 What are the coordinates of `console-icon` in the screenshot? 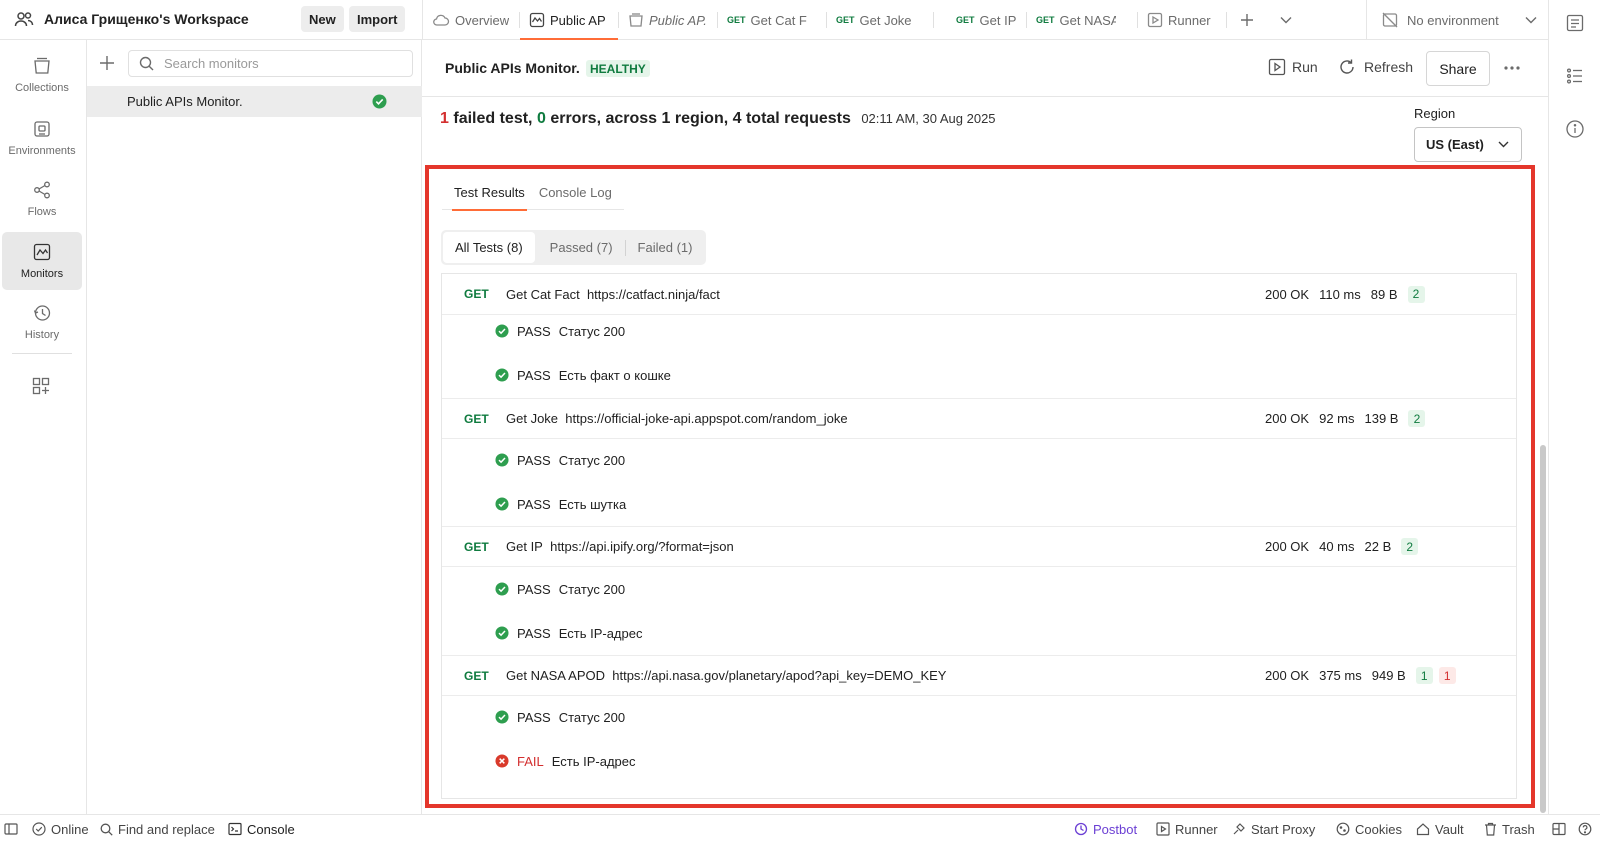 It's located at (235, 829).